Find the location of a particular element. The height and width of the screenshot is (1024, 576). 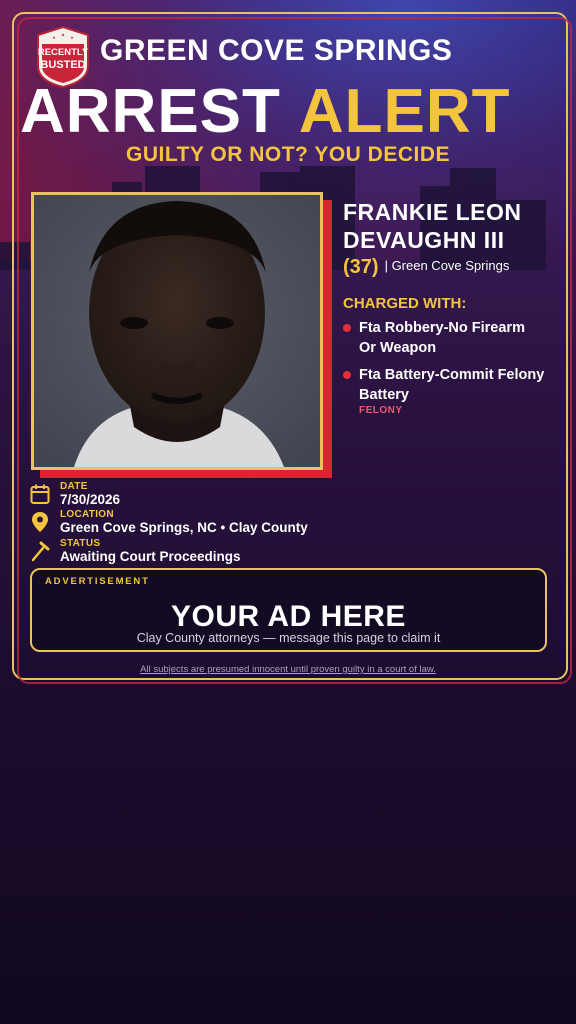

location-label: LOCATION is located at coordinates (87, 514).